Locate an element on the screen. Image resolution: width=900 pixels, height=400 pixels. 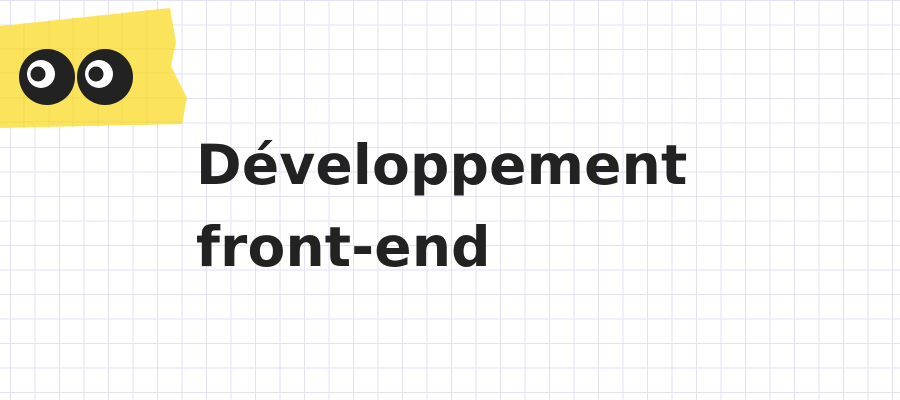
title-line-2: front-end is located at coordinates (343, 247).